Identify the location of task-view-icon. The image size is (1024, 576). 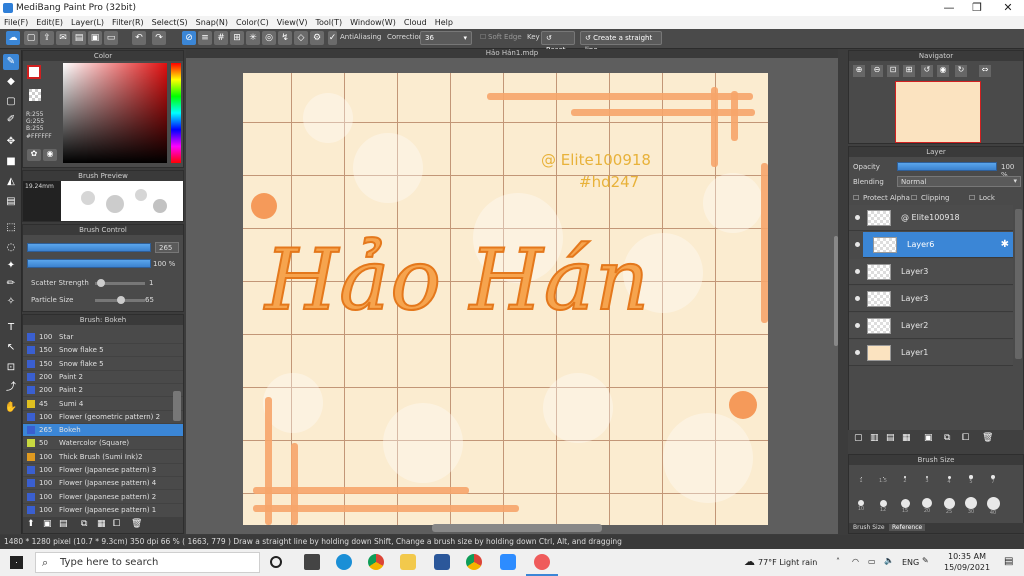
(276, 562).